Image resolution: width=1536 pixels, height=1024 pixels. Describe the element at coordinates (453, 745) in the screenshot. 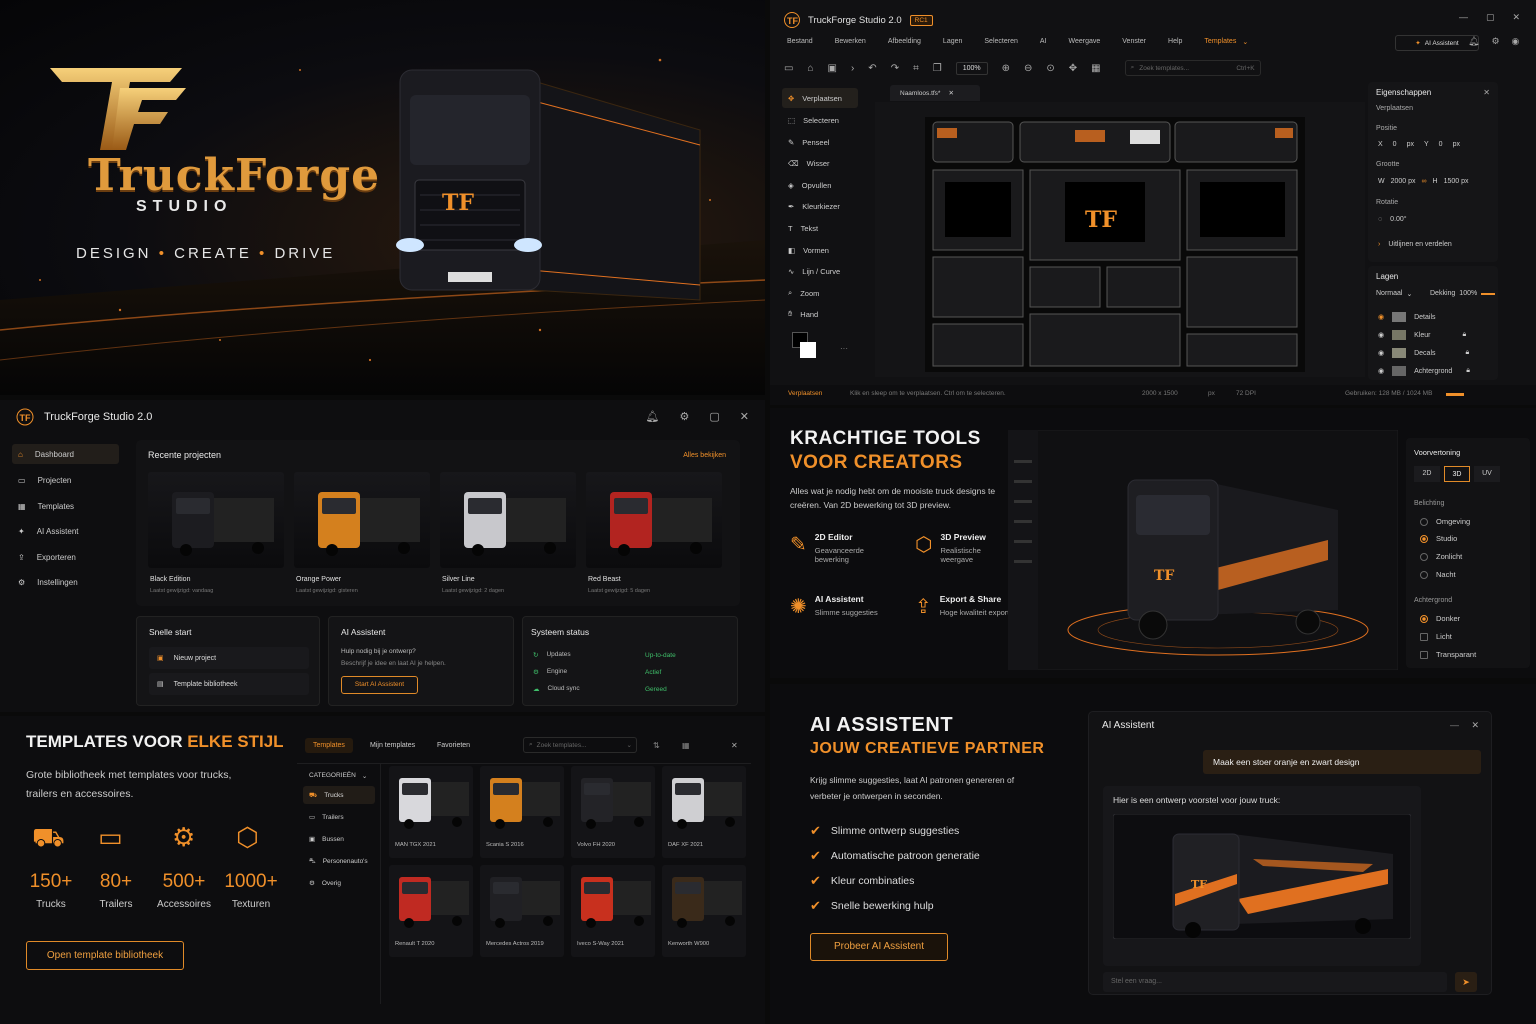

I see `tab-favorieten: Favorieten` at that location.